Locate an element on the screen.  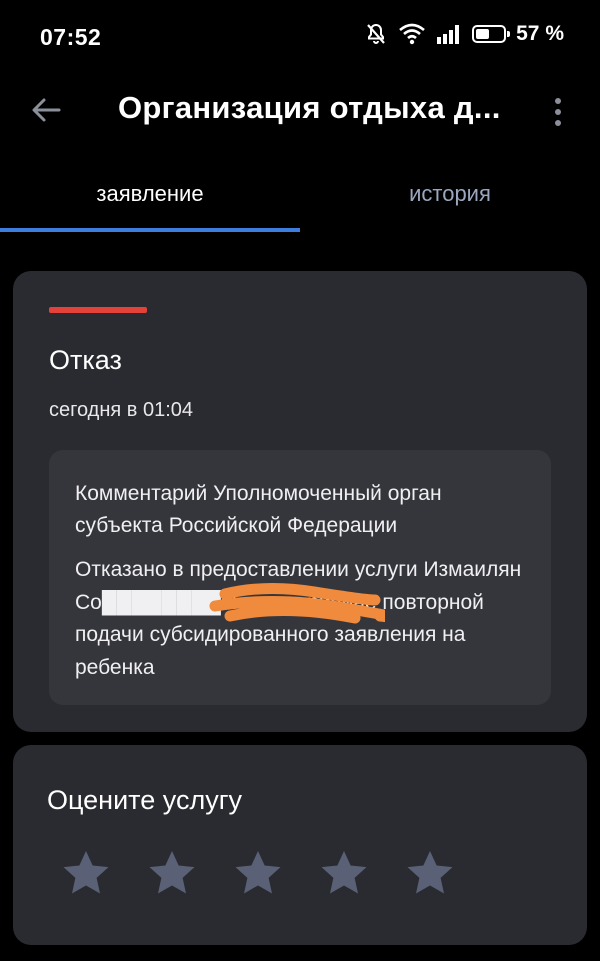
tab-bar: заявление история is located at coordinates (300, 196).